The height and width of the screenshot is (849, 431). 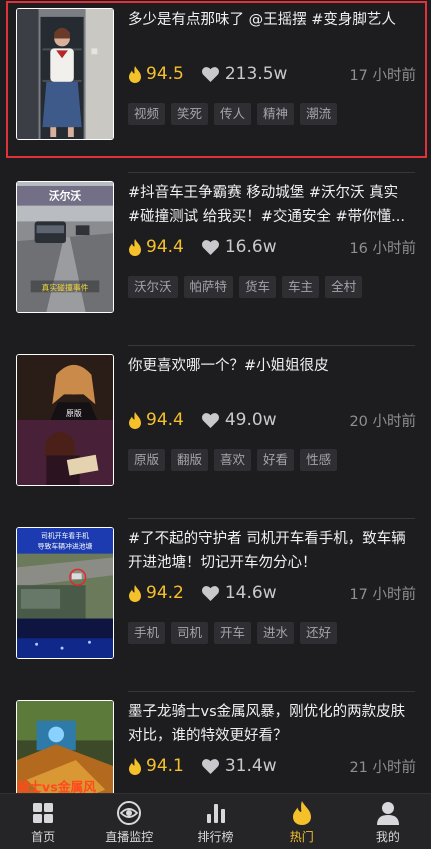 I want to click on tag: 视频, so click(x=147, y=114).